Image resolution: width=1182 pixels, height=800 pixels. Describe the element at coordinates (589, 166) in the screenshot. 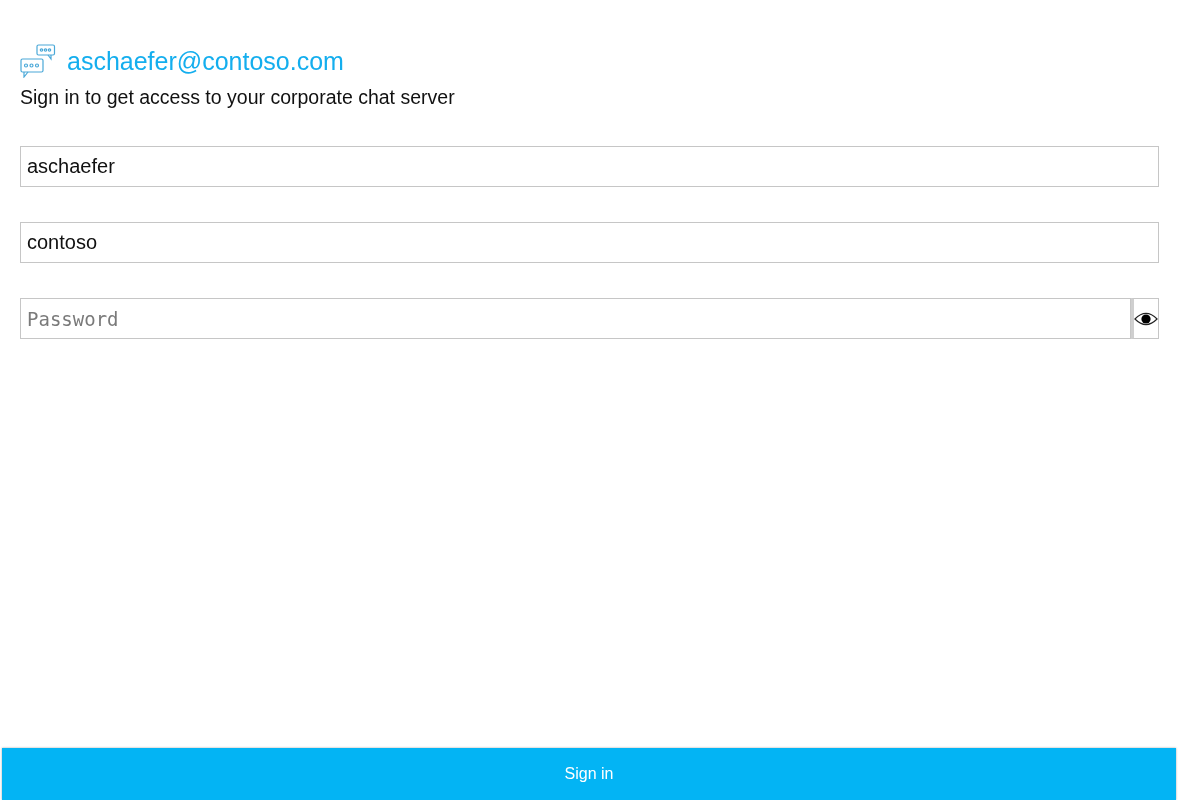

I see `input-field: aschaefer` at that location.